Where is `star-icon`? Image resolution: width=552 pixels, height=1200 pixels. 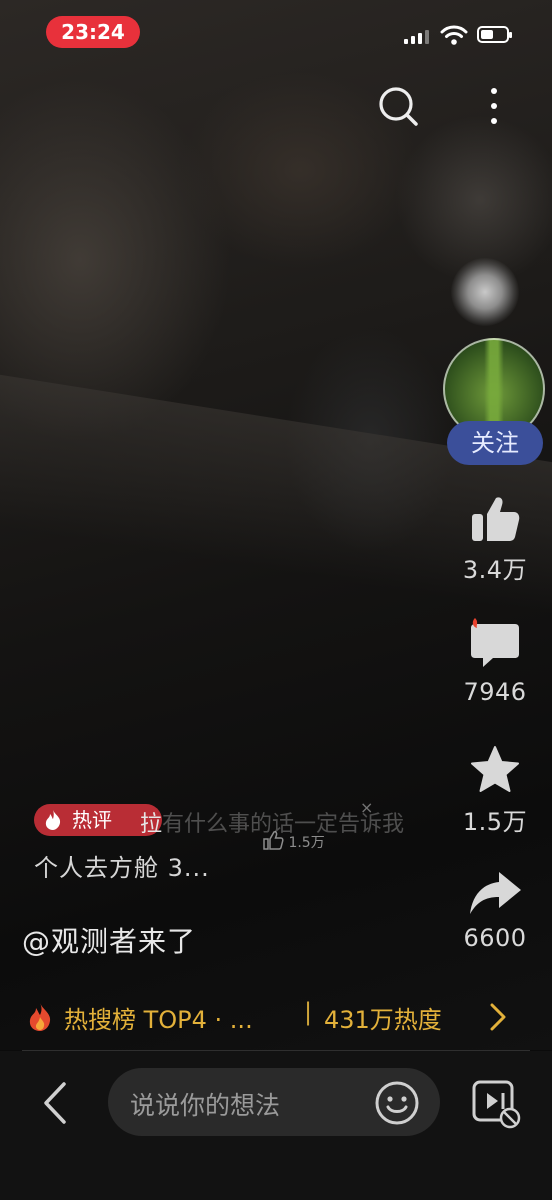 star-icon is located at coordinates (495, 769).